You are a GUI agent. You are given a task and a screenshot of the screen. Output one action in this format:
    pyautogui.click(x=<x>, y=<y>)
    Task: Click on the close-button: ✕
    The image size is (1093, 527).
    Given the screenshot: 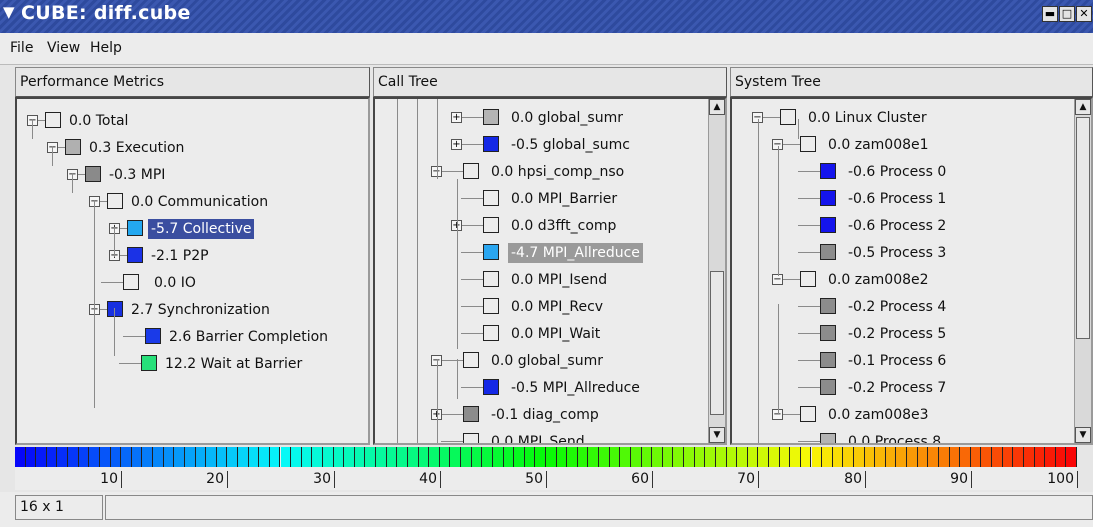 What is the action you would take?
    pyautogui.click(x=1084, y=14)
    